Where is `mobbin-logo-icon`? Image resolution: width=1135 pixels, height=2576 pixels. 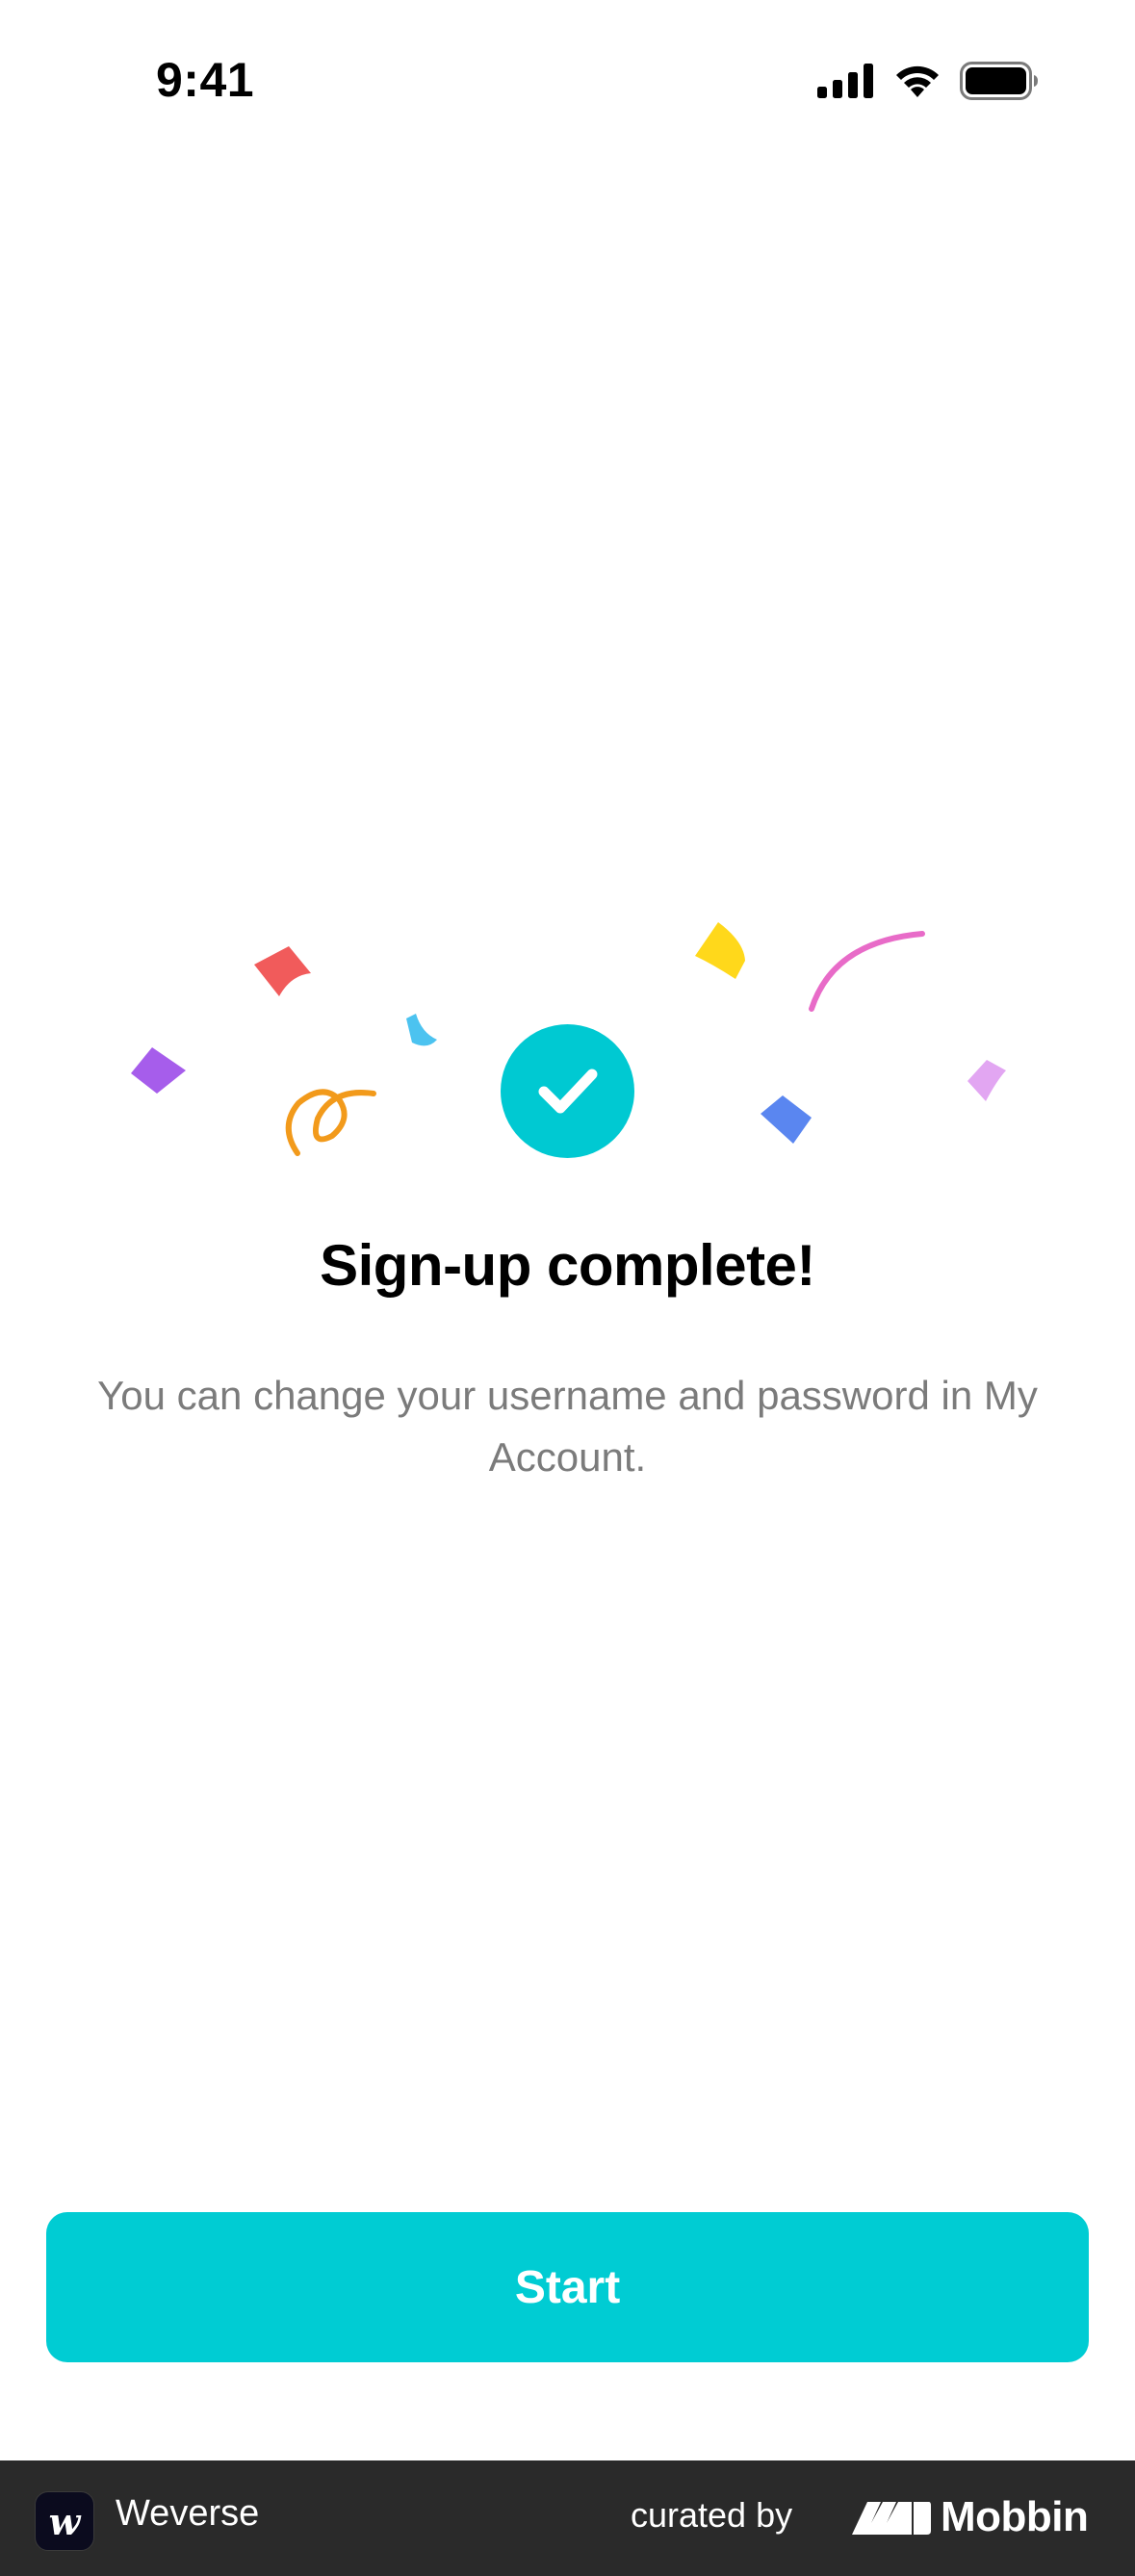
mobbin-logo-icon is located at coordinates (891, 2519).